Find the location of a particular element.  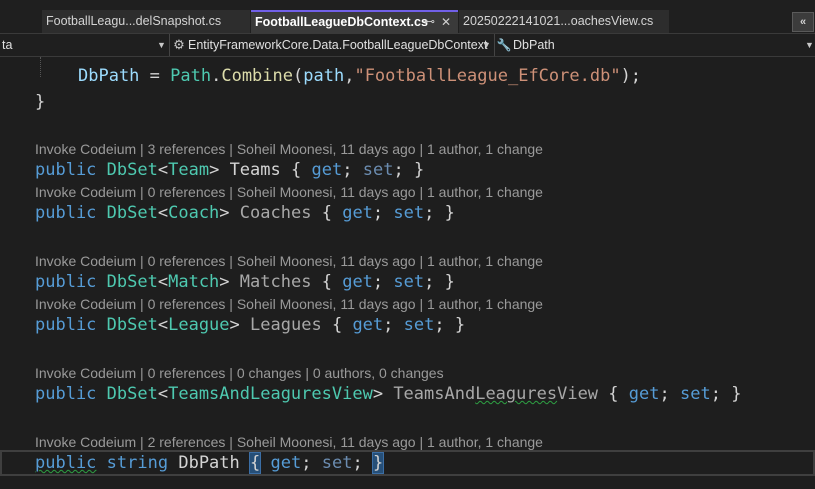

tab-label: FootballLeagu...delSnapshot.cs is located at coordinates (134, 21).